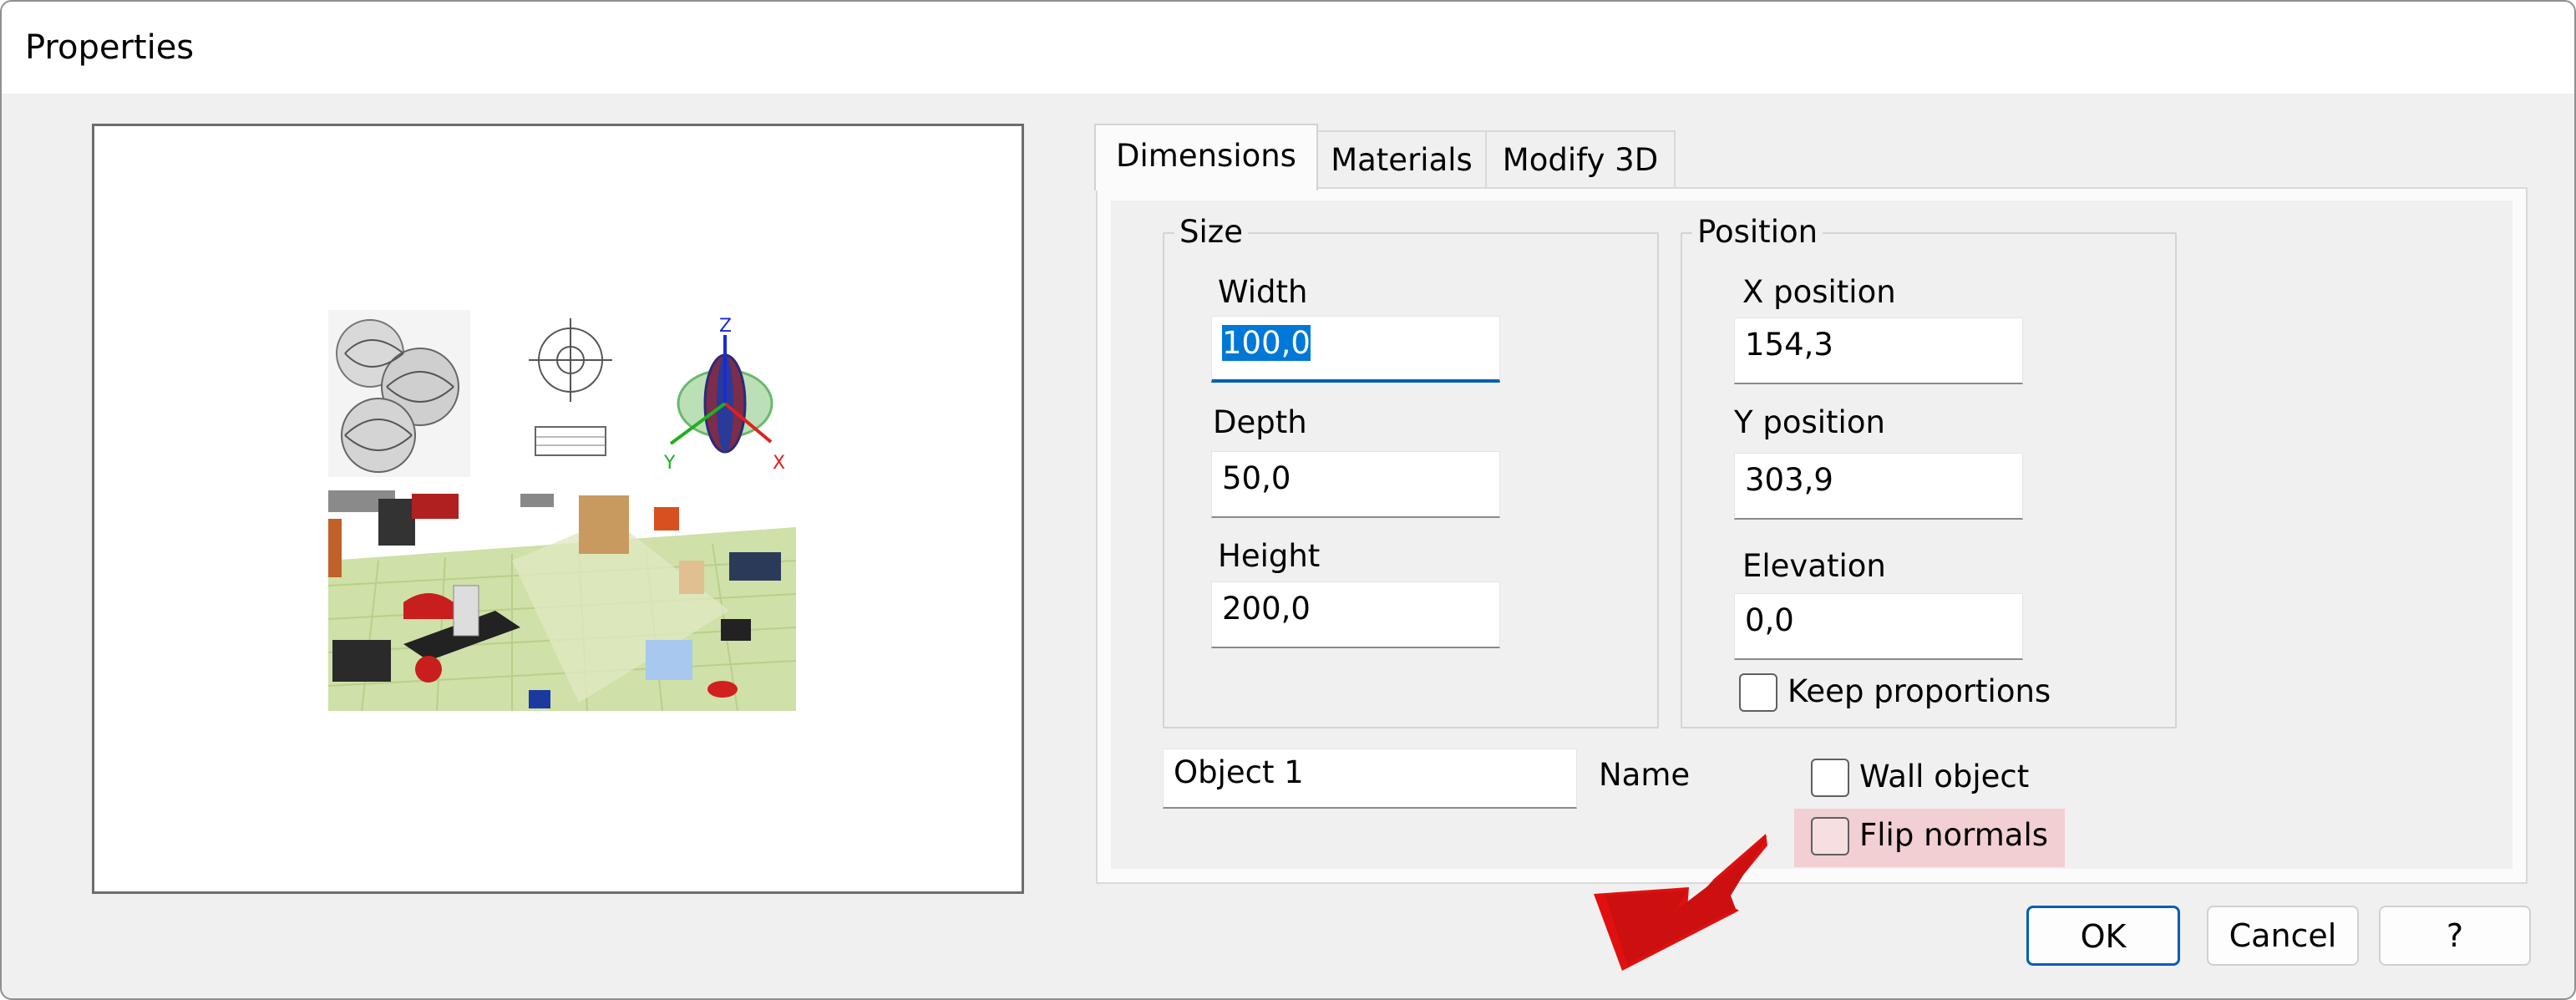 This screenshot has height=1000, width=2576. What do you see at coordinates (399, 393) in the screenshot?
I see `mesh-spheres-illustration` at bounding box center [399, 393].